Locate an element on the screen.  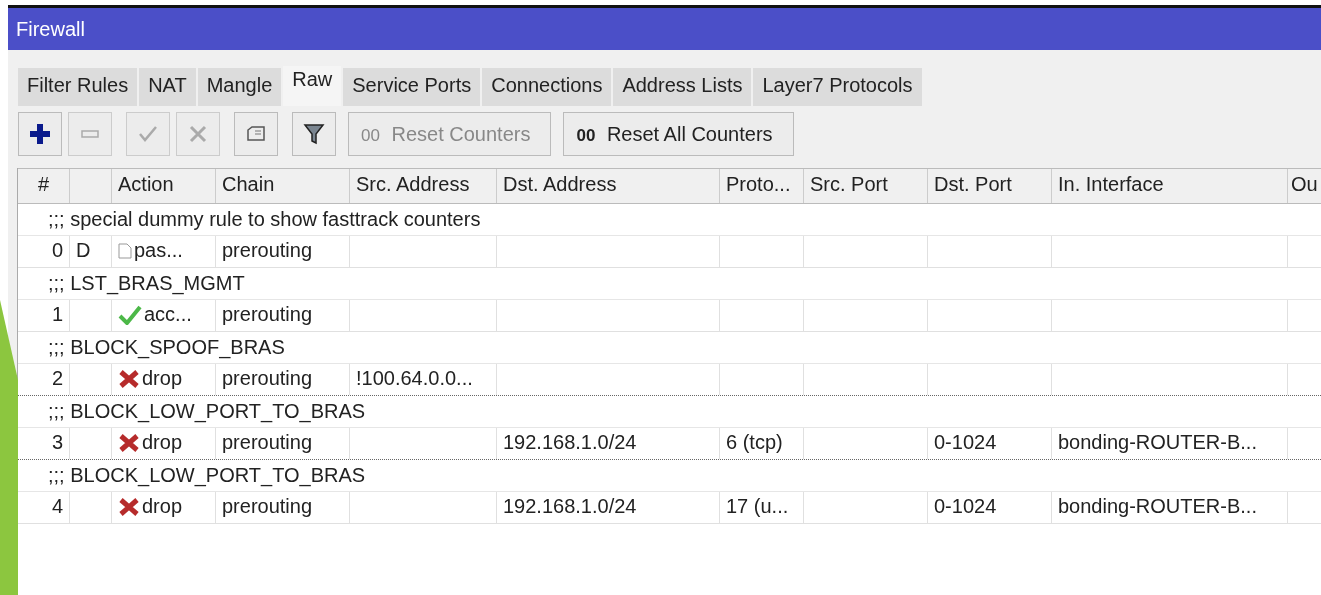
column-header: Chain is located at coordinates (283, 186).